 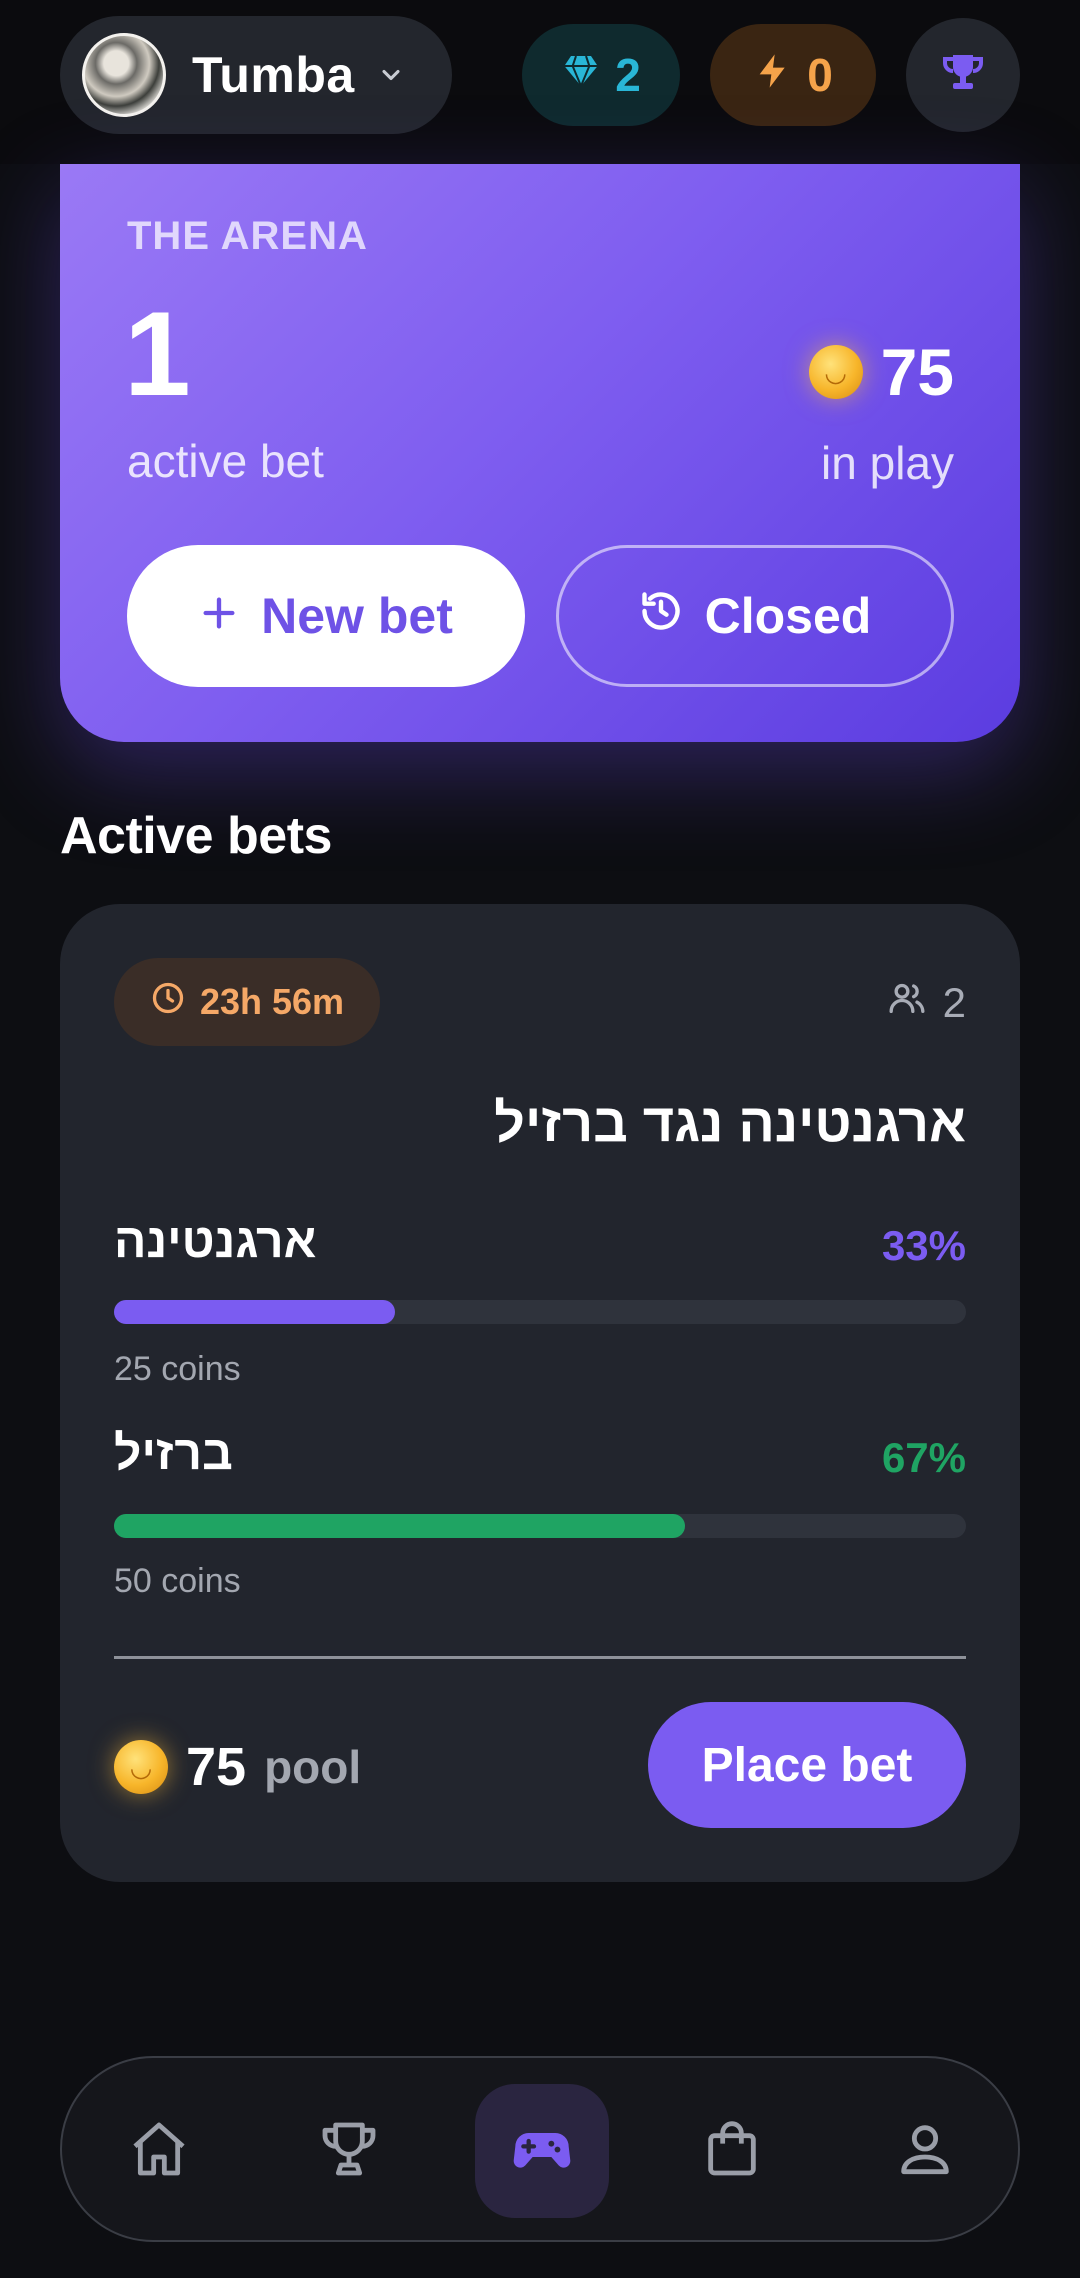 What do you see at coordinates (177, 1369) in the screenshot?
I see `option-coins: 25 coins` at bounding box center [177, 1369].